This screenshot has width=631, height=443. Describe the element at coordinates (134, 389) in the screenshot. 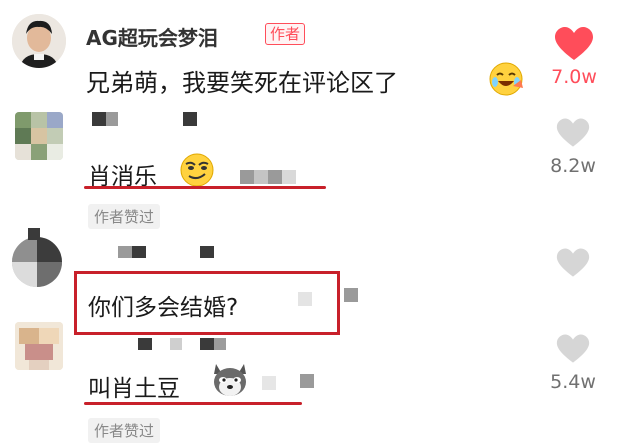

I see `reply3-text: 叫肖土豆` at that location.